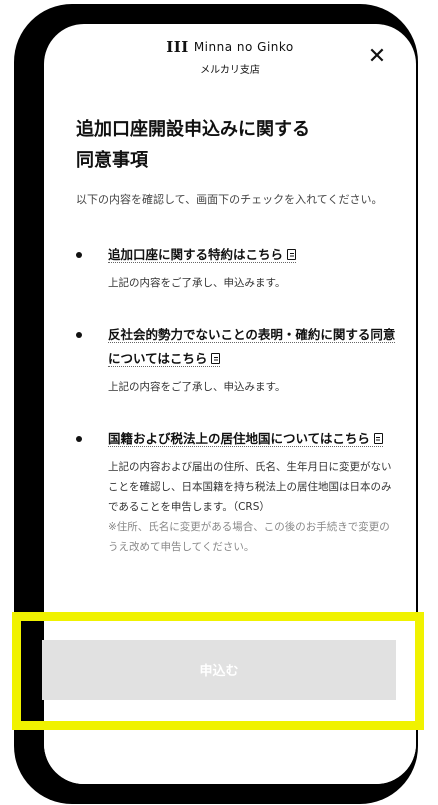 Image resolution: width=438 pixels, height=805 pixels. I want to click on antisocial-declaration-link: 反社会的勢力でないことの表明・確約に関する同意についてはこちら, so click(252, 347).